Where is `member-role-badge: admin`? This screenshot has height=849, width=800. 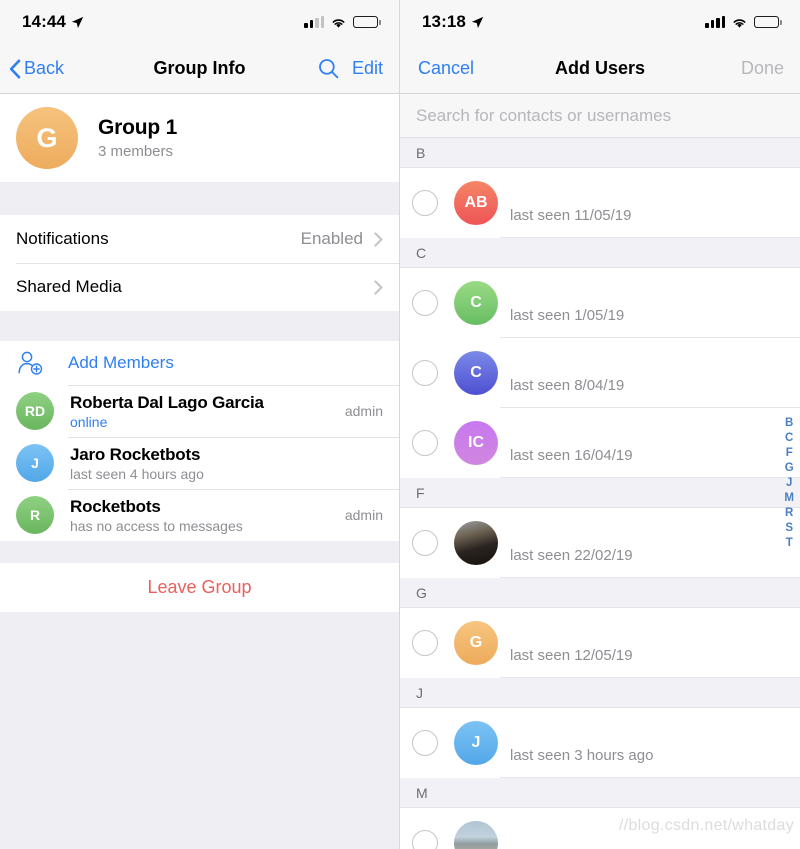
member-role-badge: admin is located at coordinates (363, 515).